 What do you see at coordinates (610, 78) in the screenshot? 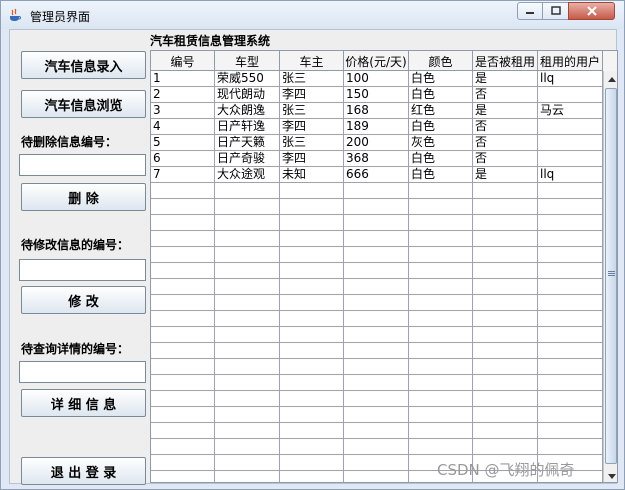
I see `scroll-up-button` at bounding box center [610, 78].